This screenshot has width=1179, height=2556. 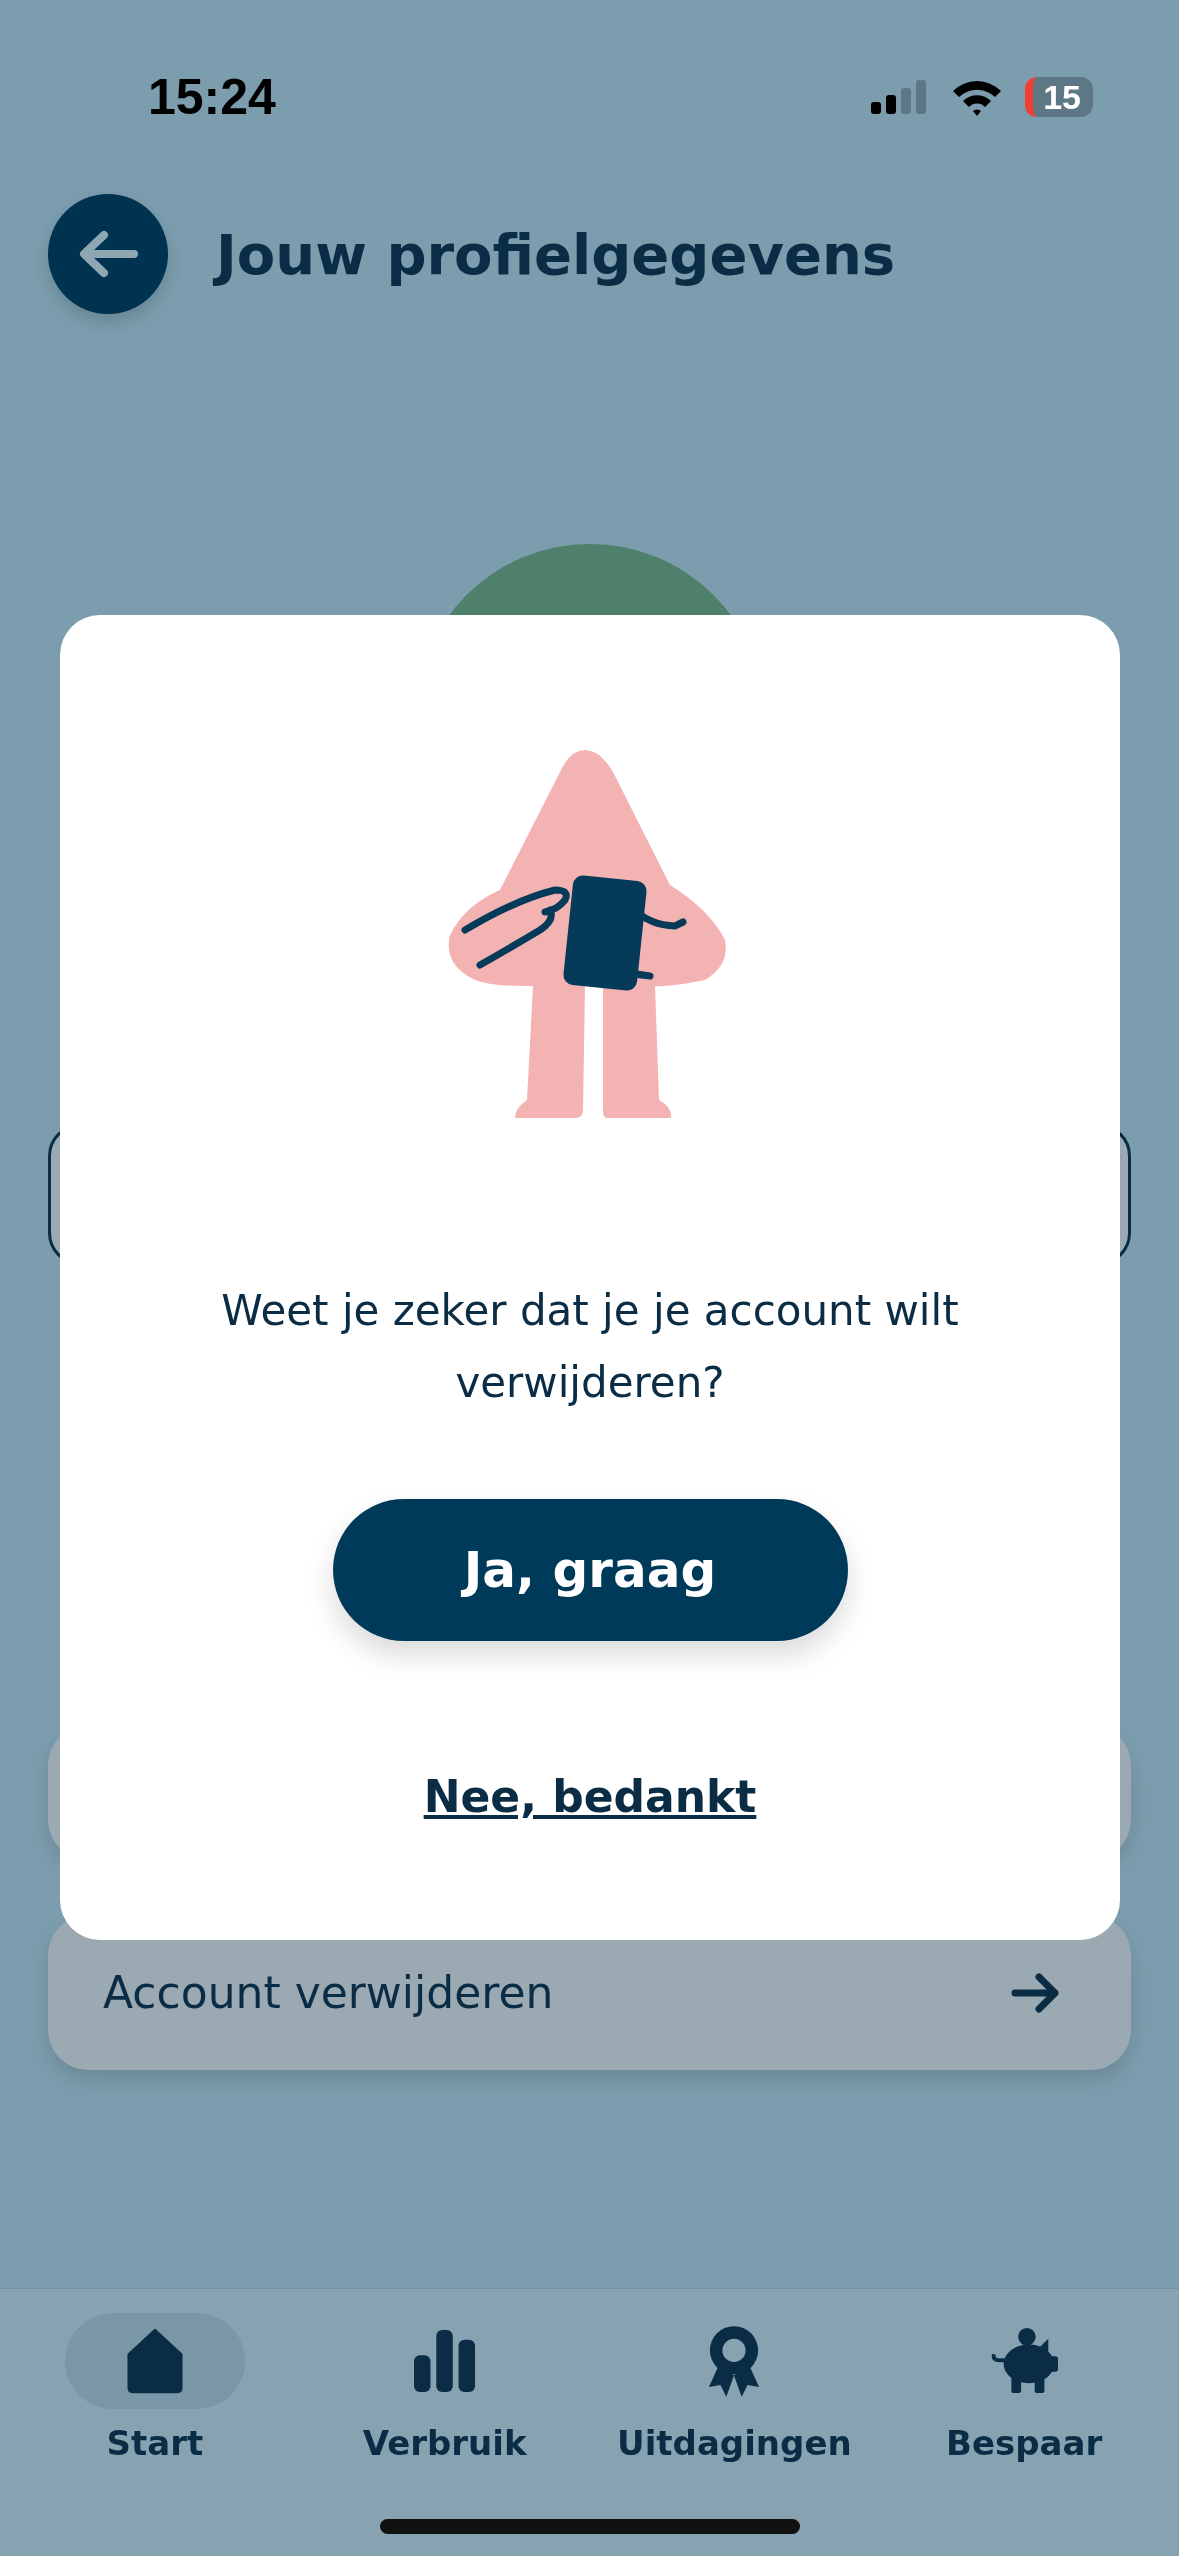 I want to click on arrow-right-icon, so click(x=1036, y=1992).